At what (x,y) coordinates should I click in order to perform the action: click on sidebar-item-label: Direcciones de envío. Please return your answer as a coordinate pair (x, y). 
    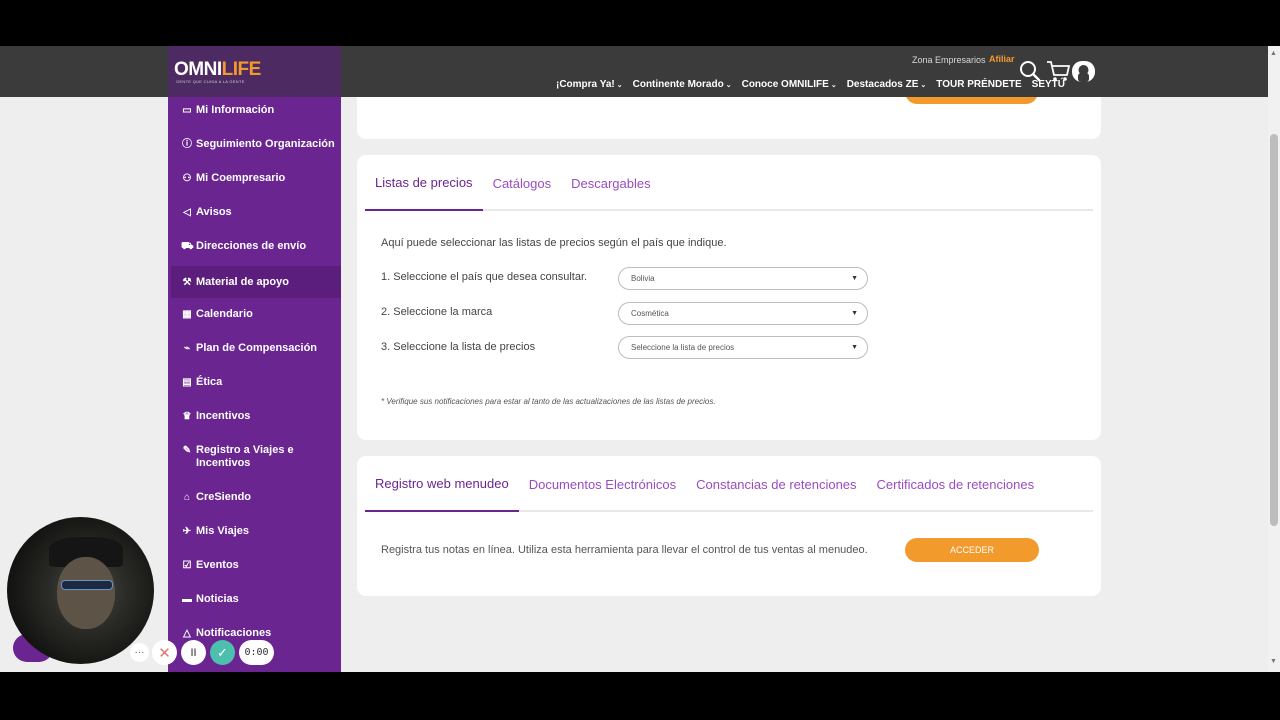
    Looking at the image, I should click on (251, 246).